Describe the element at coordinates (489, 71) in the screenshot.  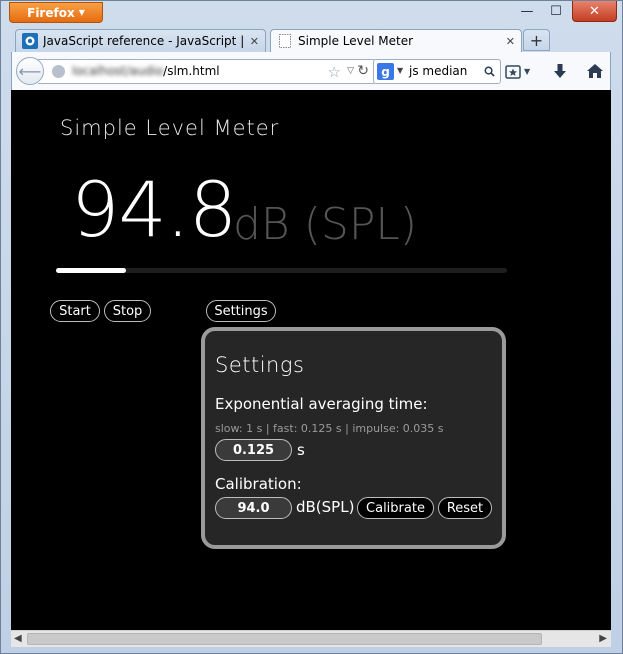
I see `search-icon` at that location.